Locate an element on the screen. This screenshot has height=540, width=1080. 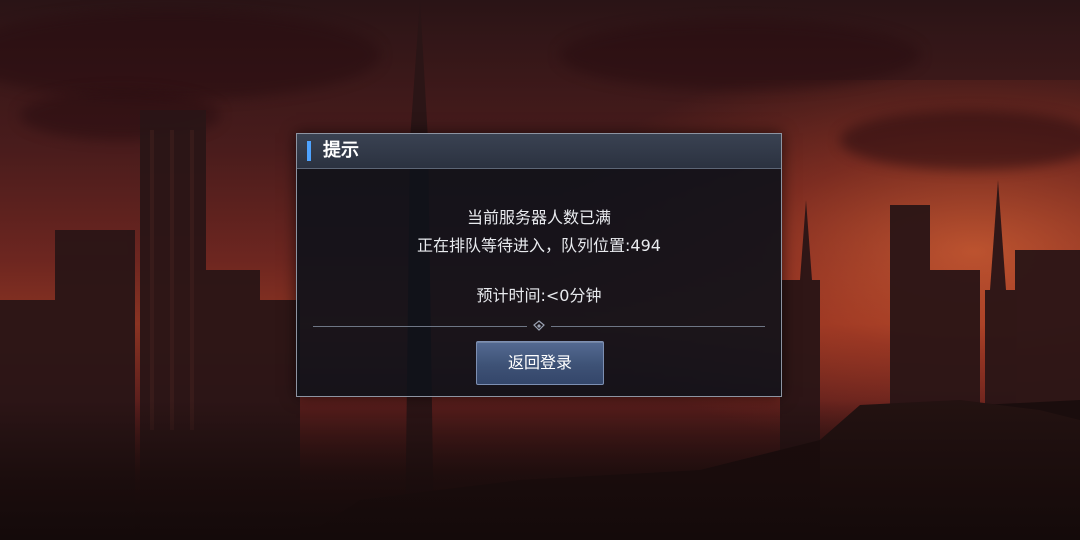
header-accent-bar is located at coordinates (309, 151).